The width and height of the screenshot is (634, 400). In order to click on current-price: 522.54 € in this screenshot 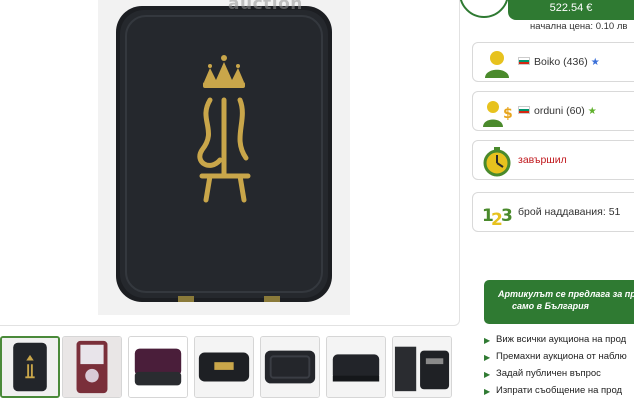, I will do `click(571, 8)`.